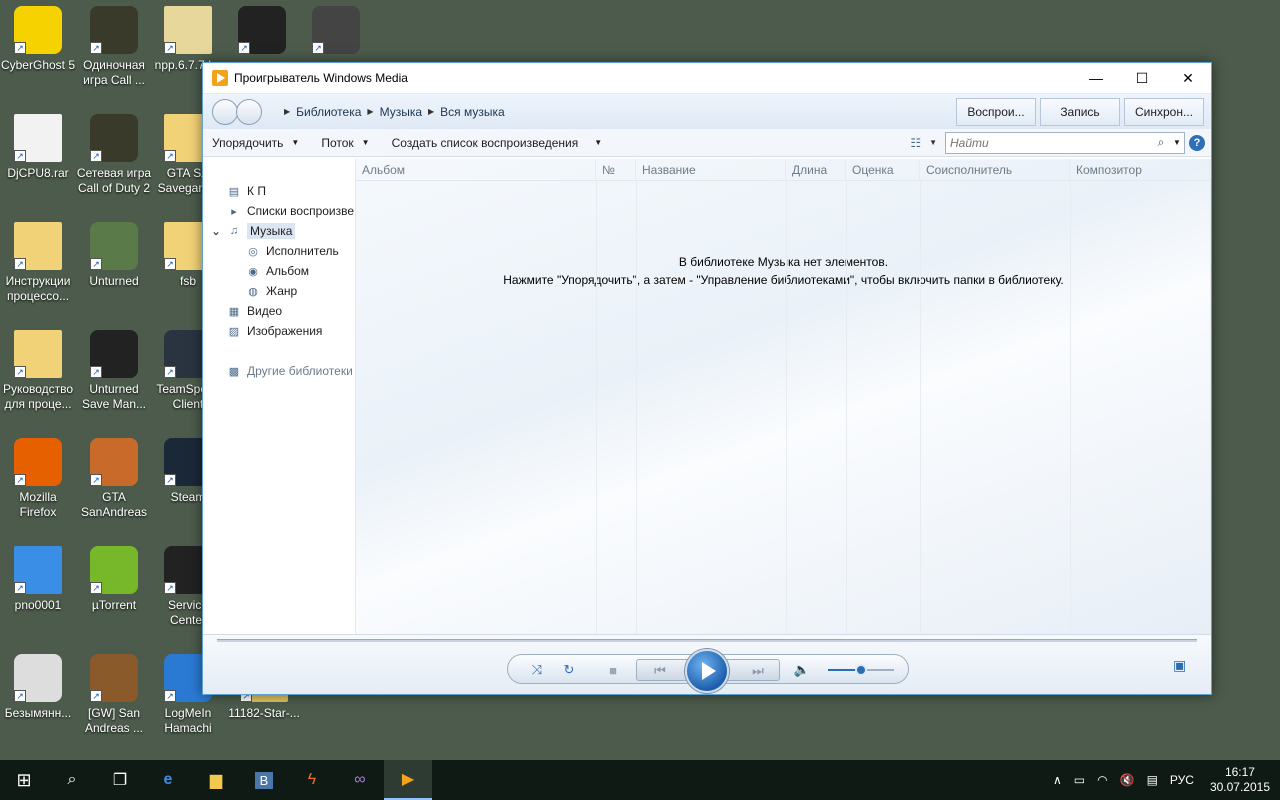 The image size is (1280, 800). I want to click on taskbar-explorer: ▆, so click(216, 780).